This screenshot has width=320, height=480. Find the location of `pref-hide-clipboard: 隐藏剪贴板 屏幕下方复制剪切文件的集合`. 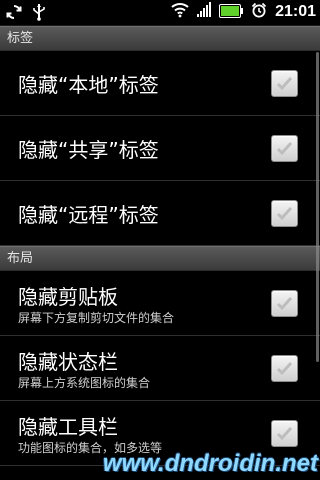

pref-hide-clipboard: 隐藏剪贴板 屏幕下方复制剪切文件的集合 is located at coordinates (160, 303).